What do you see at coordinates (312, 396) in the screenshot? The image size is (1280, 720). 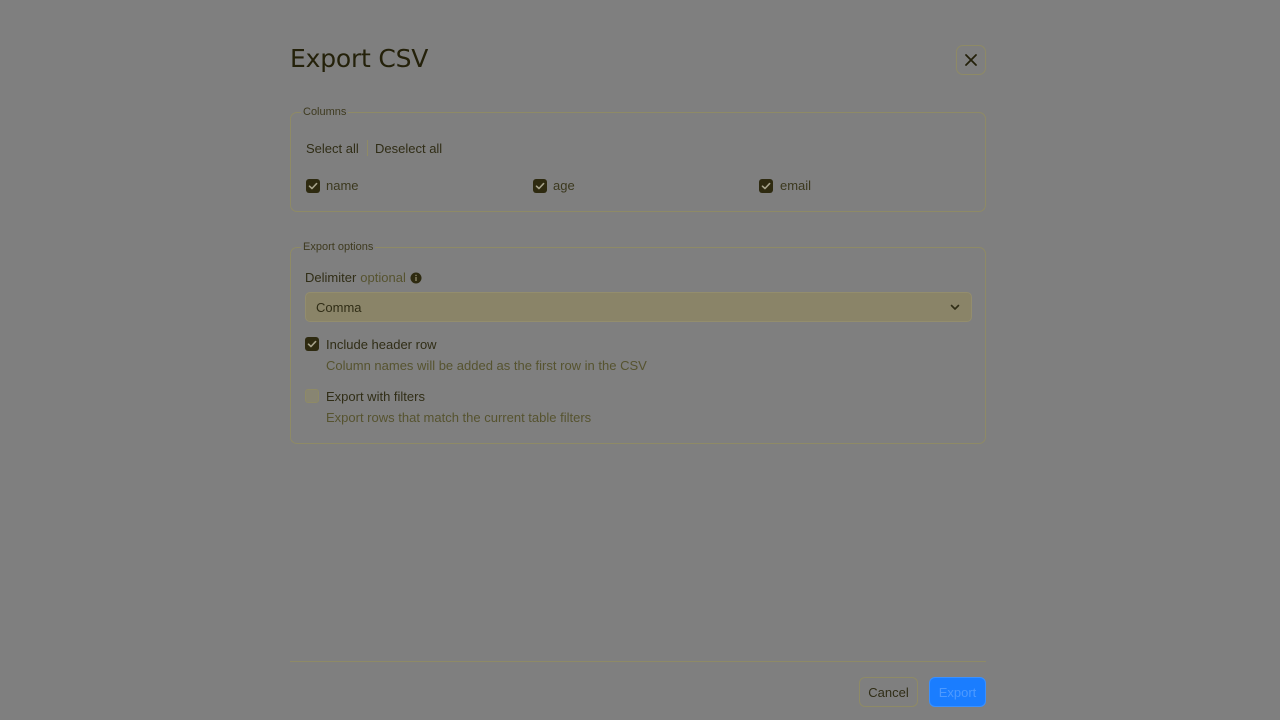 I see `export-filters-checkbox` at bounding box center [312, 396].